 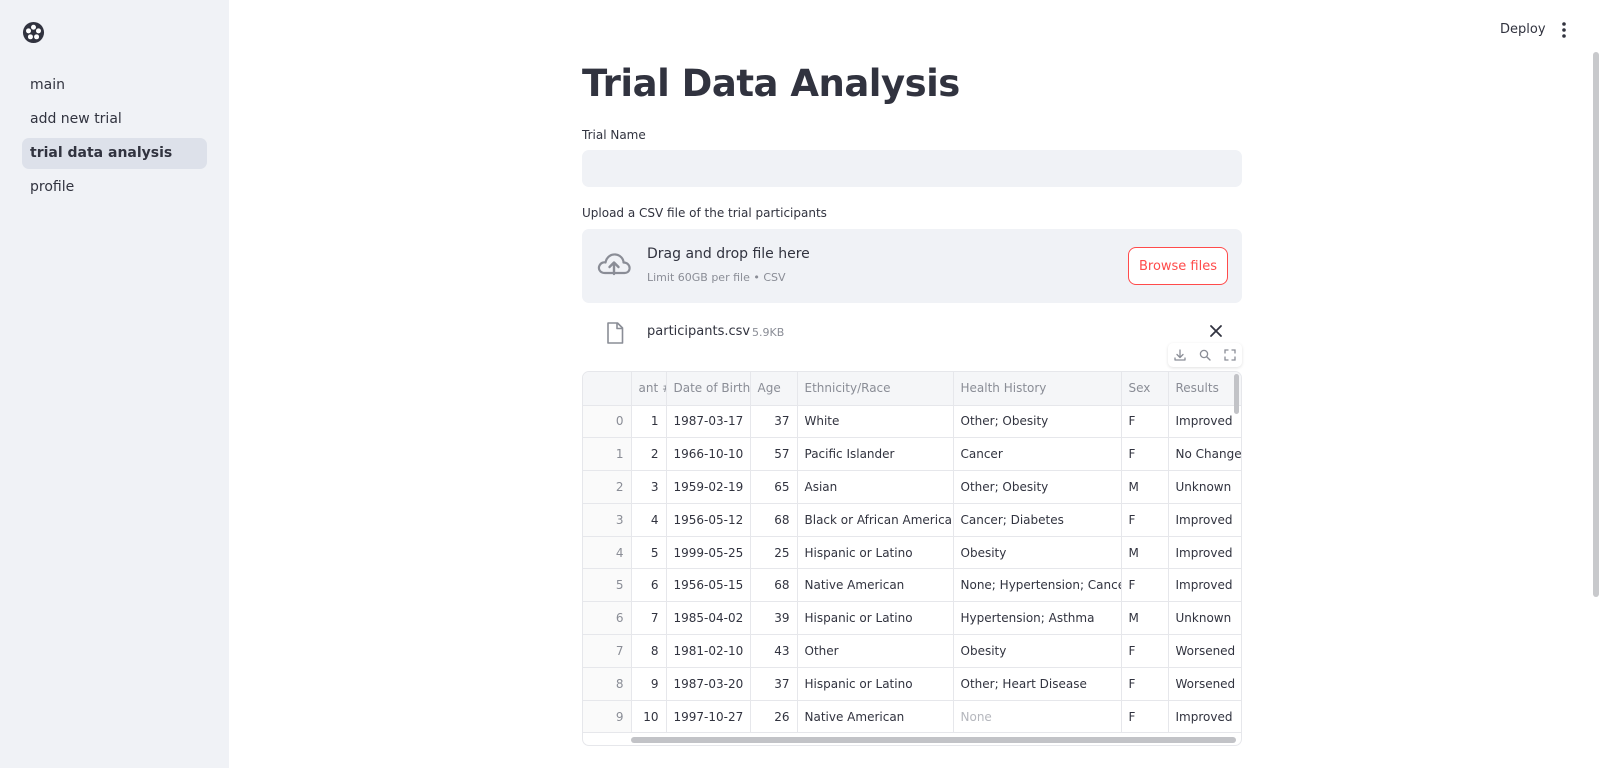 What do you see at coordinates (1596, 324) in the screenshot?
I see `page-scrollbar` at bounding box center [1596, 324].